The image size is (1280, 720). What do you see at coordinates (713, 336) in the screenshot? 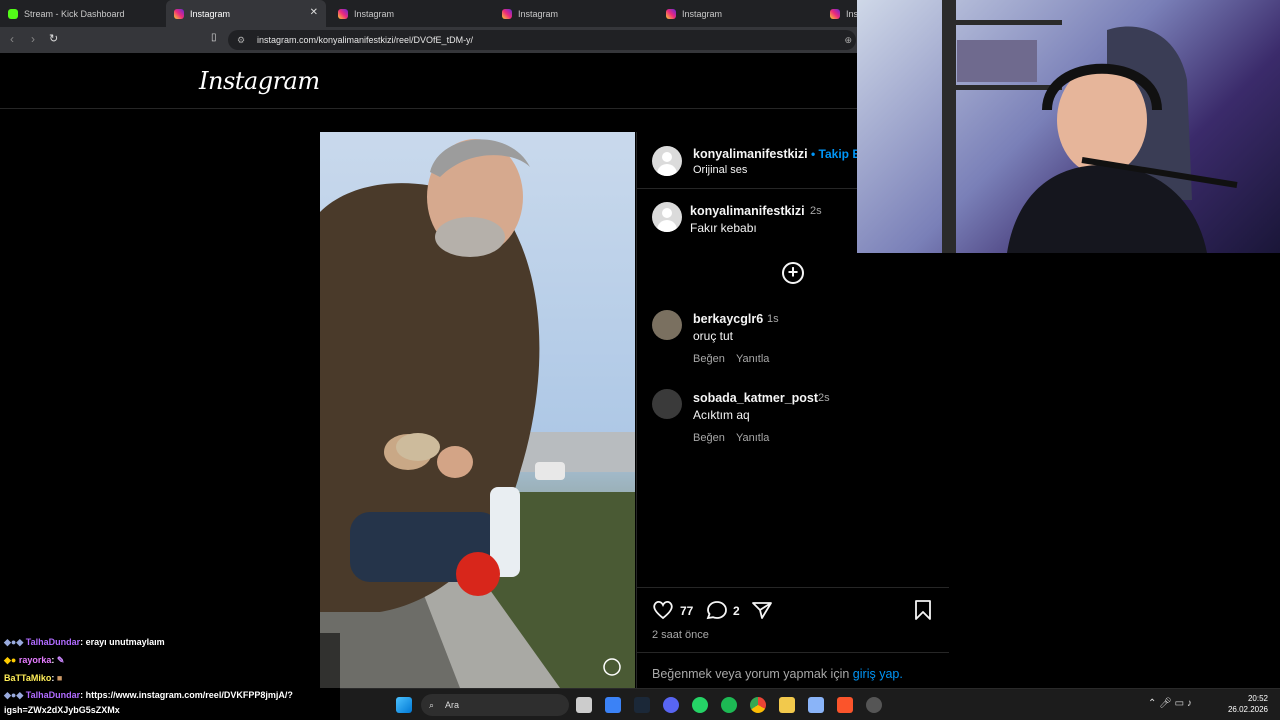
I see `comment-text: oruç tut` at bounding box center [713, 336].